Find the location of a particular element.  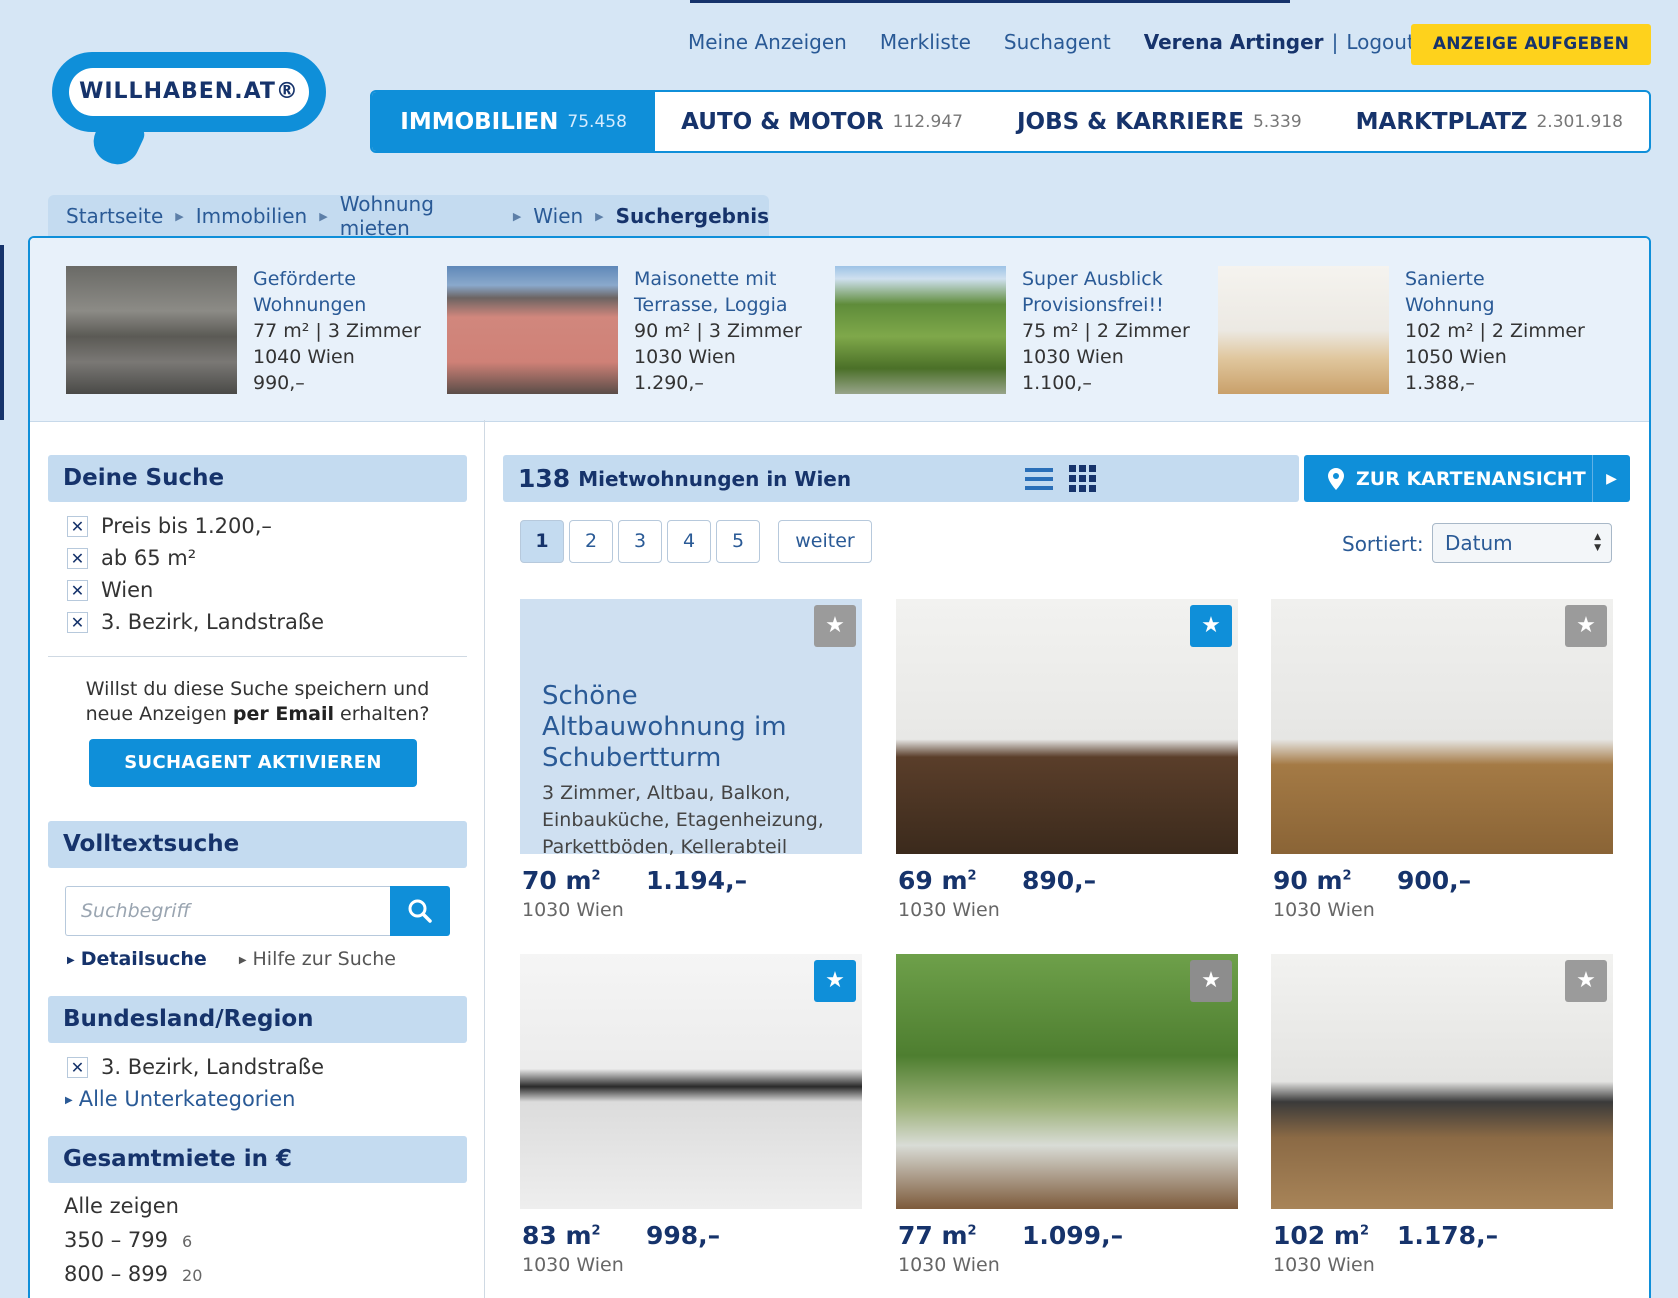

listing-card: ★ 77 m2 1.099,– 1030 Wien is located at coordinates (1067, 1115).